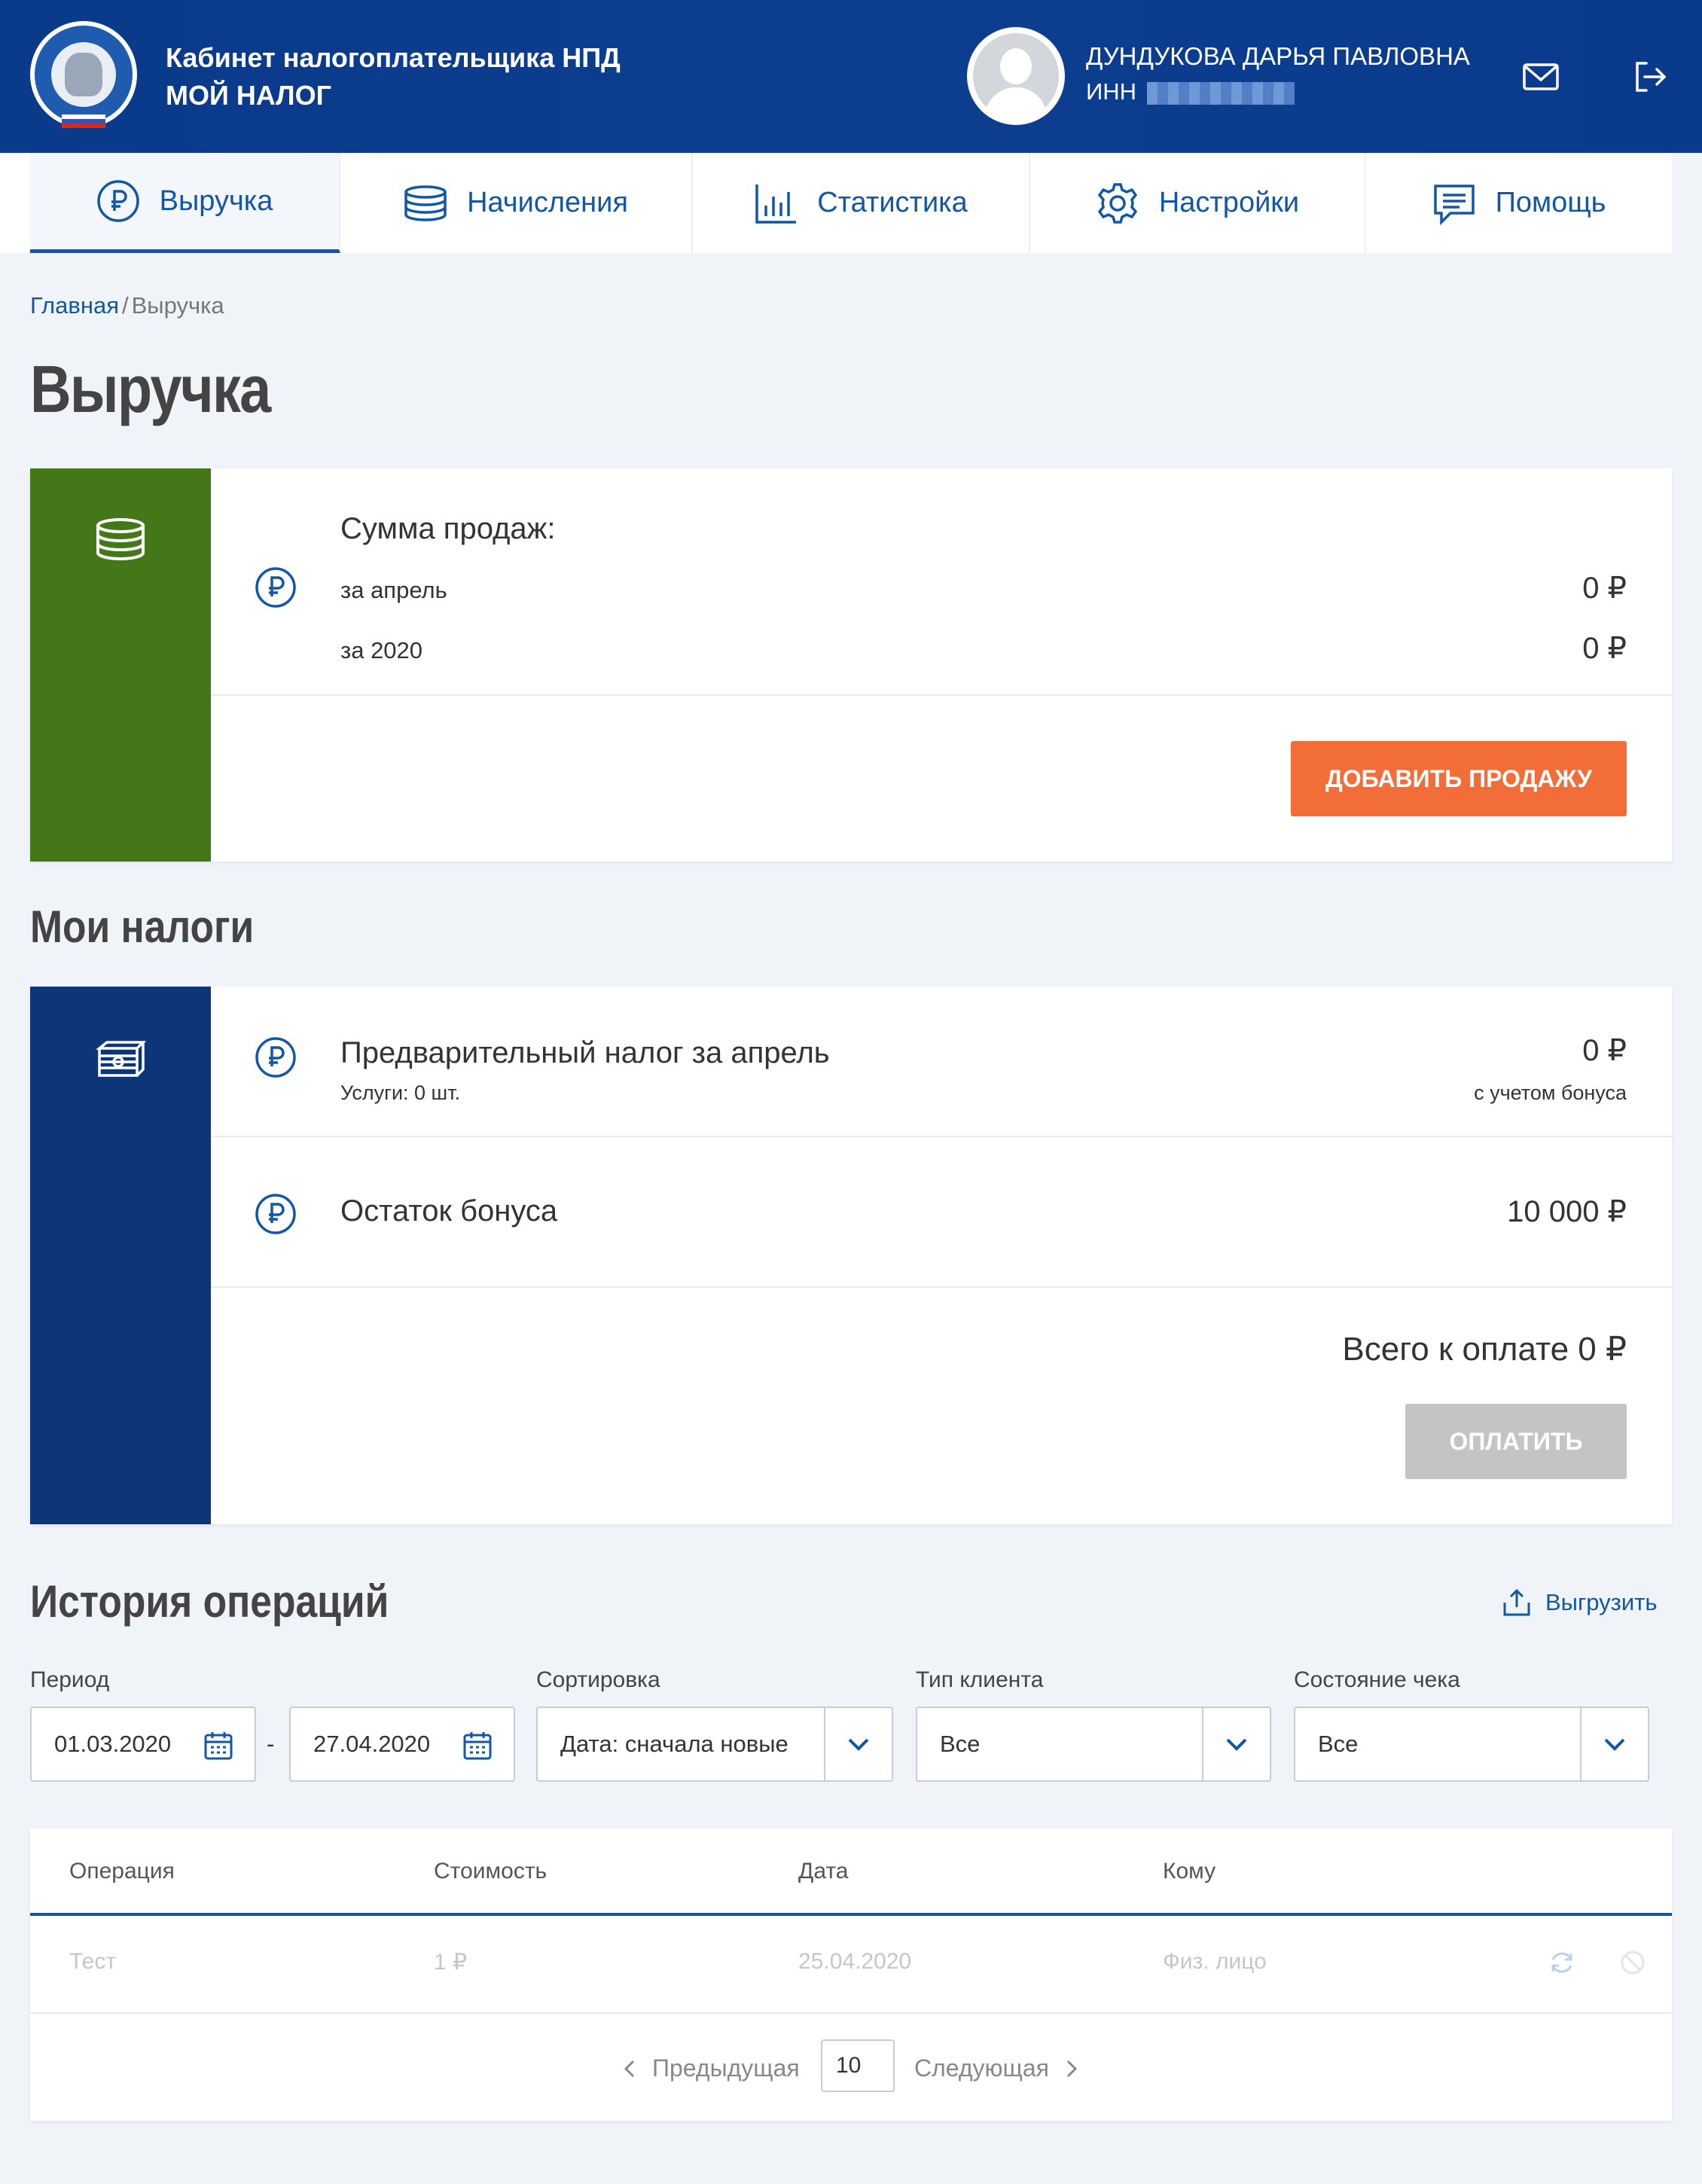  What do you see at coordinates (1550, 202) in the screenshot?
I see `tab-help-label: Помощь` at bounding box center [1550, 202].